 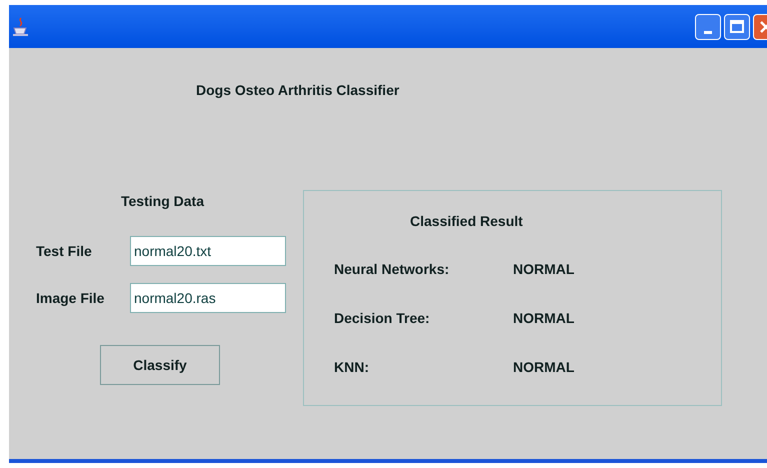 What do you see at coordinates (64, 251) in the screenshot?
I see `field-label: Test File` at bounding box center [64, 251].